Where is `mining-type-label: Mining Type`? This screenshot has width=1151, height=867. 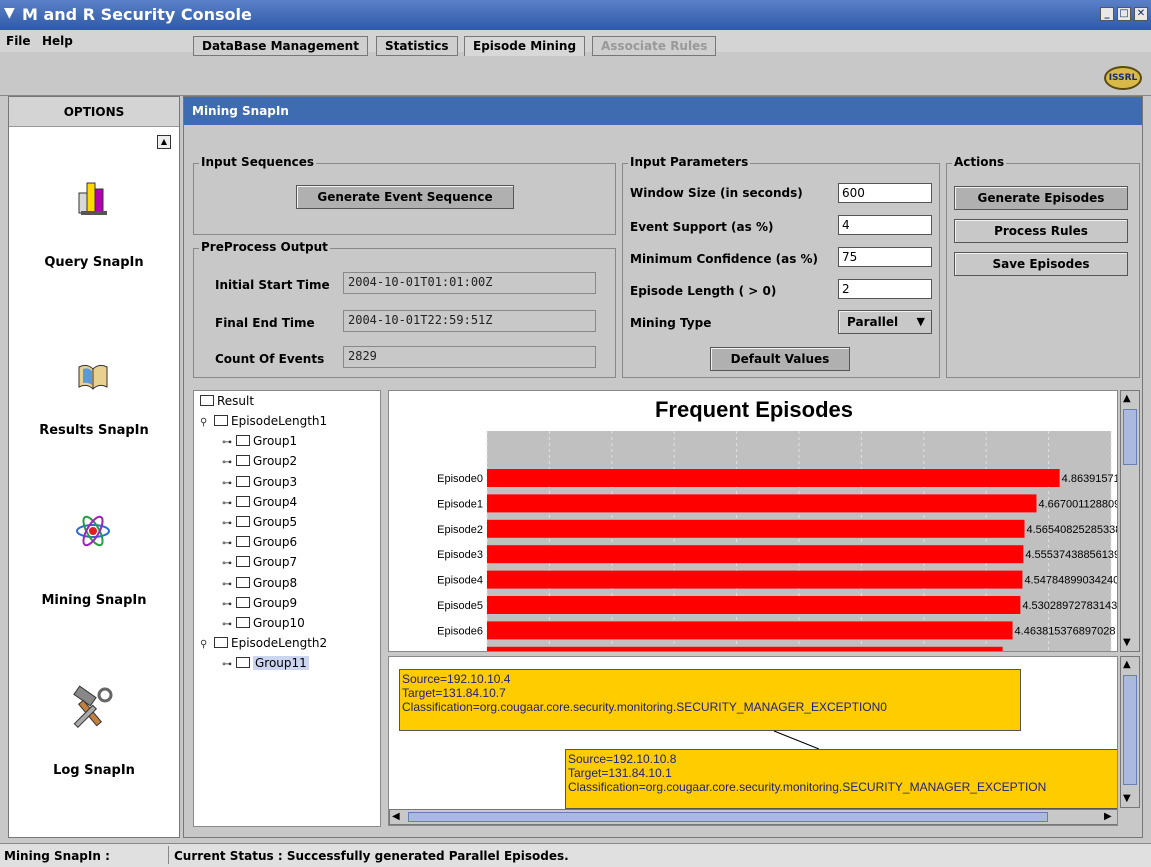 mining-type-label: Mining Type is located at coordinates (671, 323).